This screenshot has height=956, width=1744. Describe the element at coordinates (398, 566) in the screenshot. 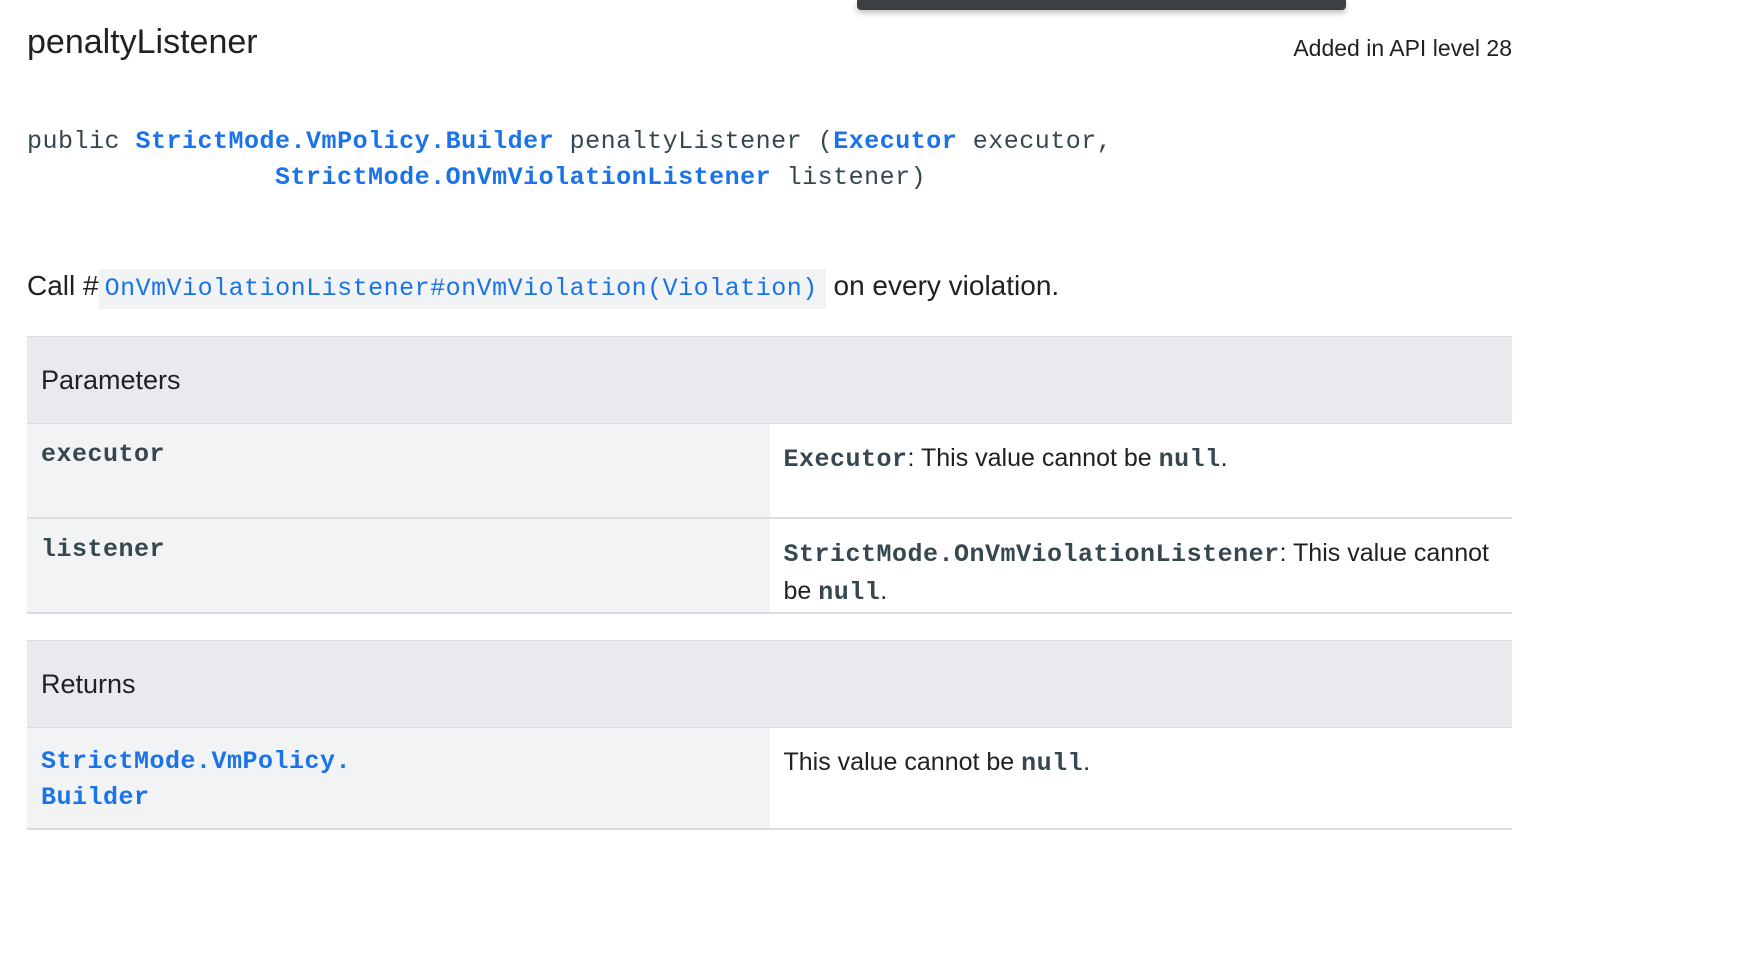

I see `param-name-cell: listener` at that location.